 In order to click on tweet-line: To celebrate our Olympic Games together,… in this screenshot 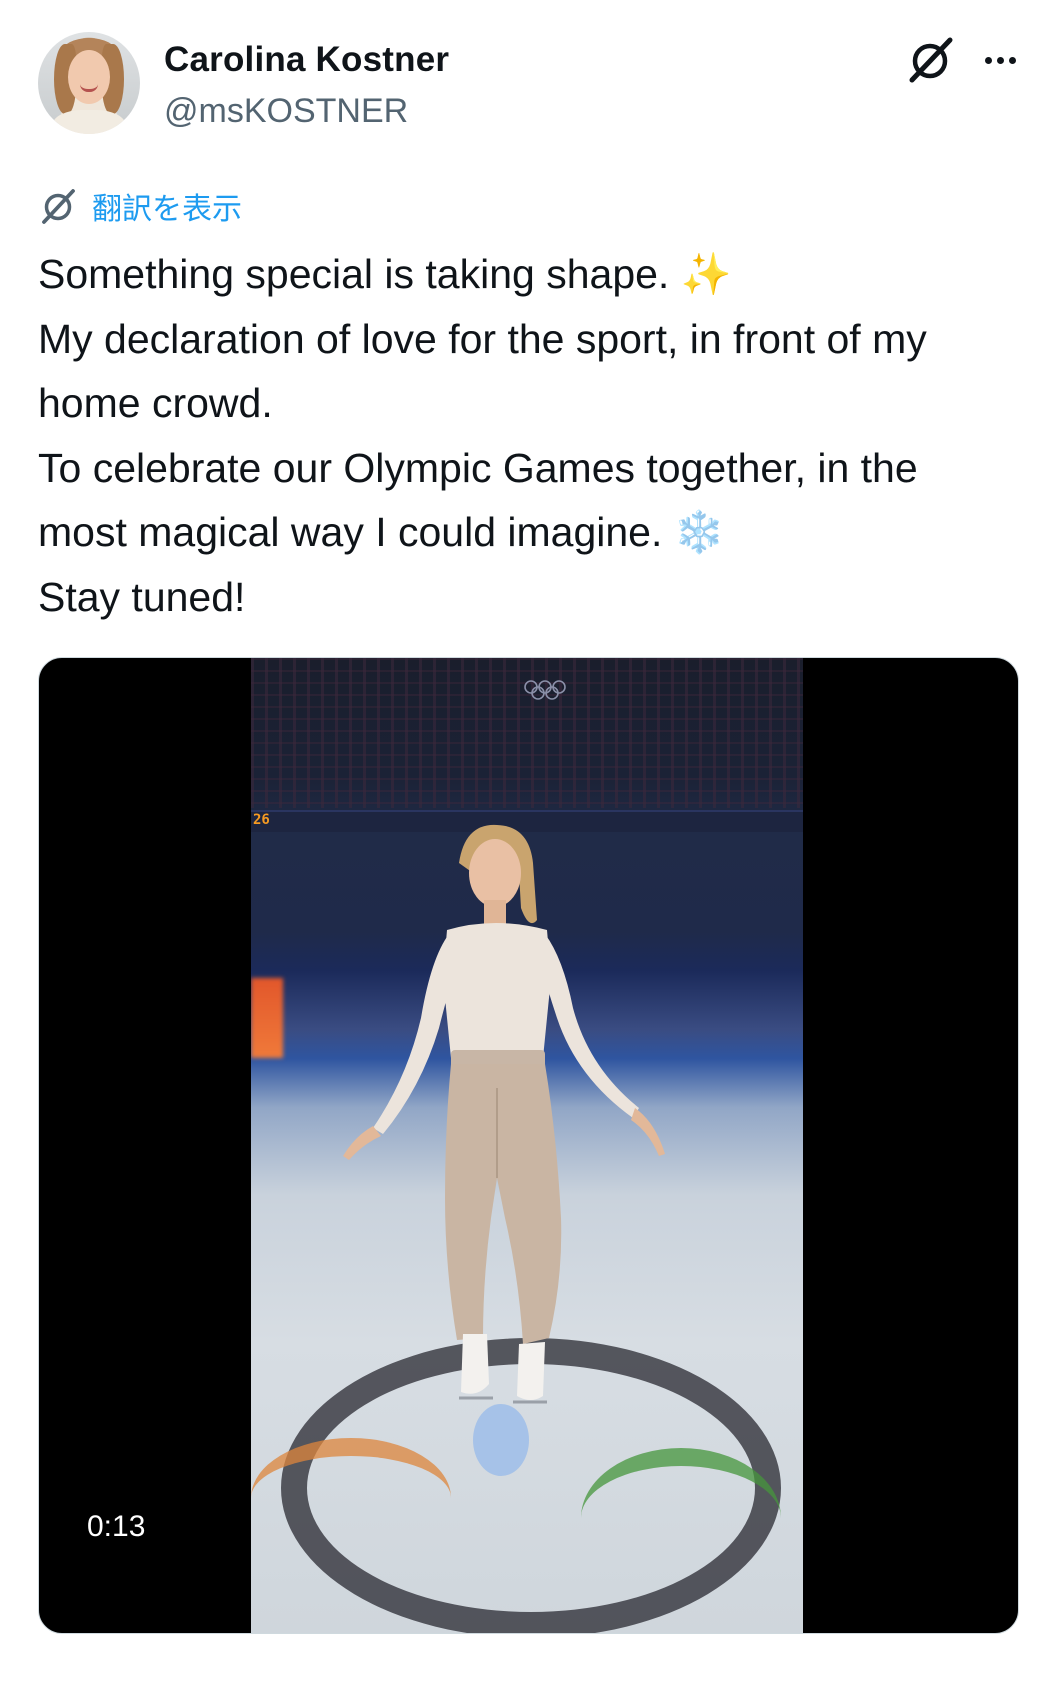, I will do `click(478, 467)`.